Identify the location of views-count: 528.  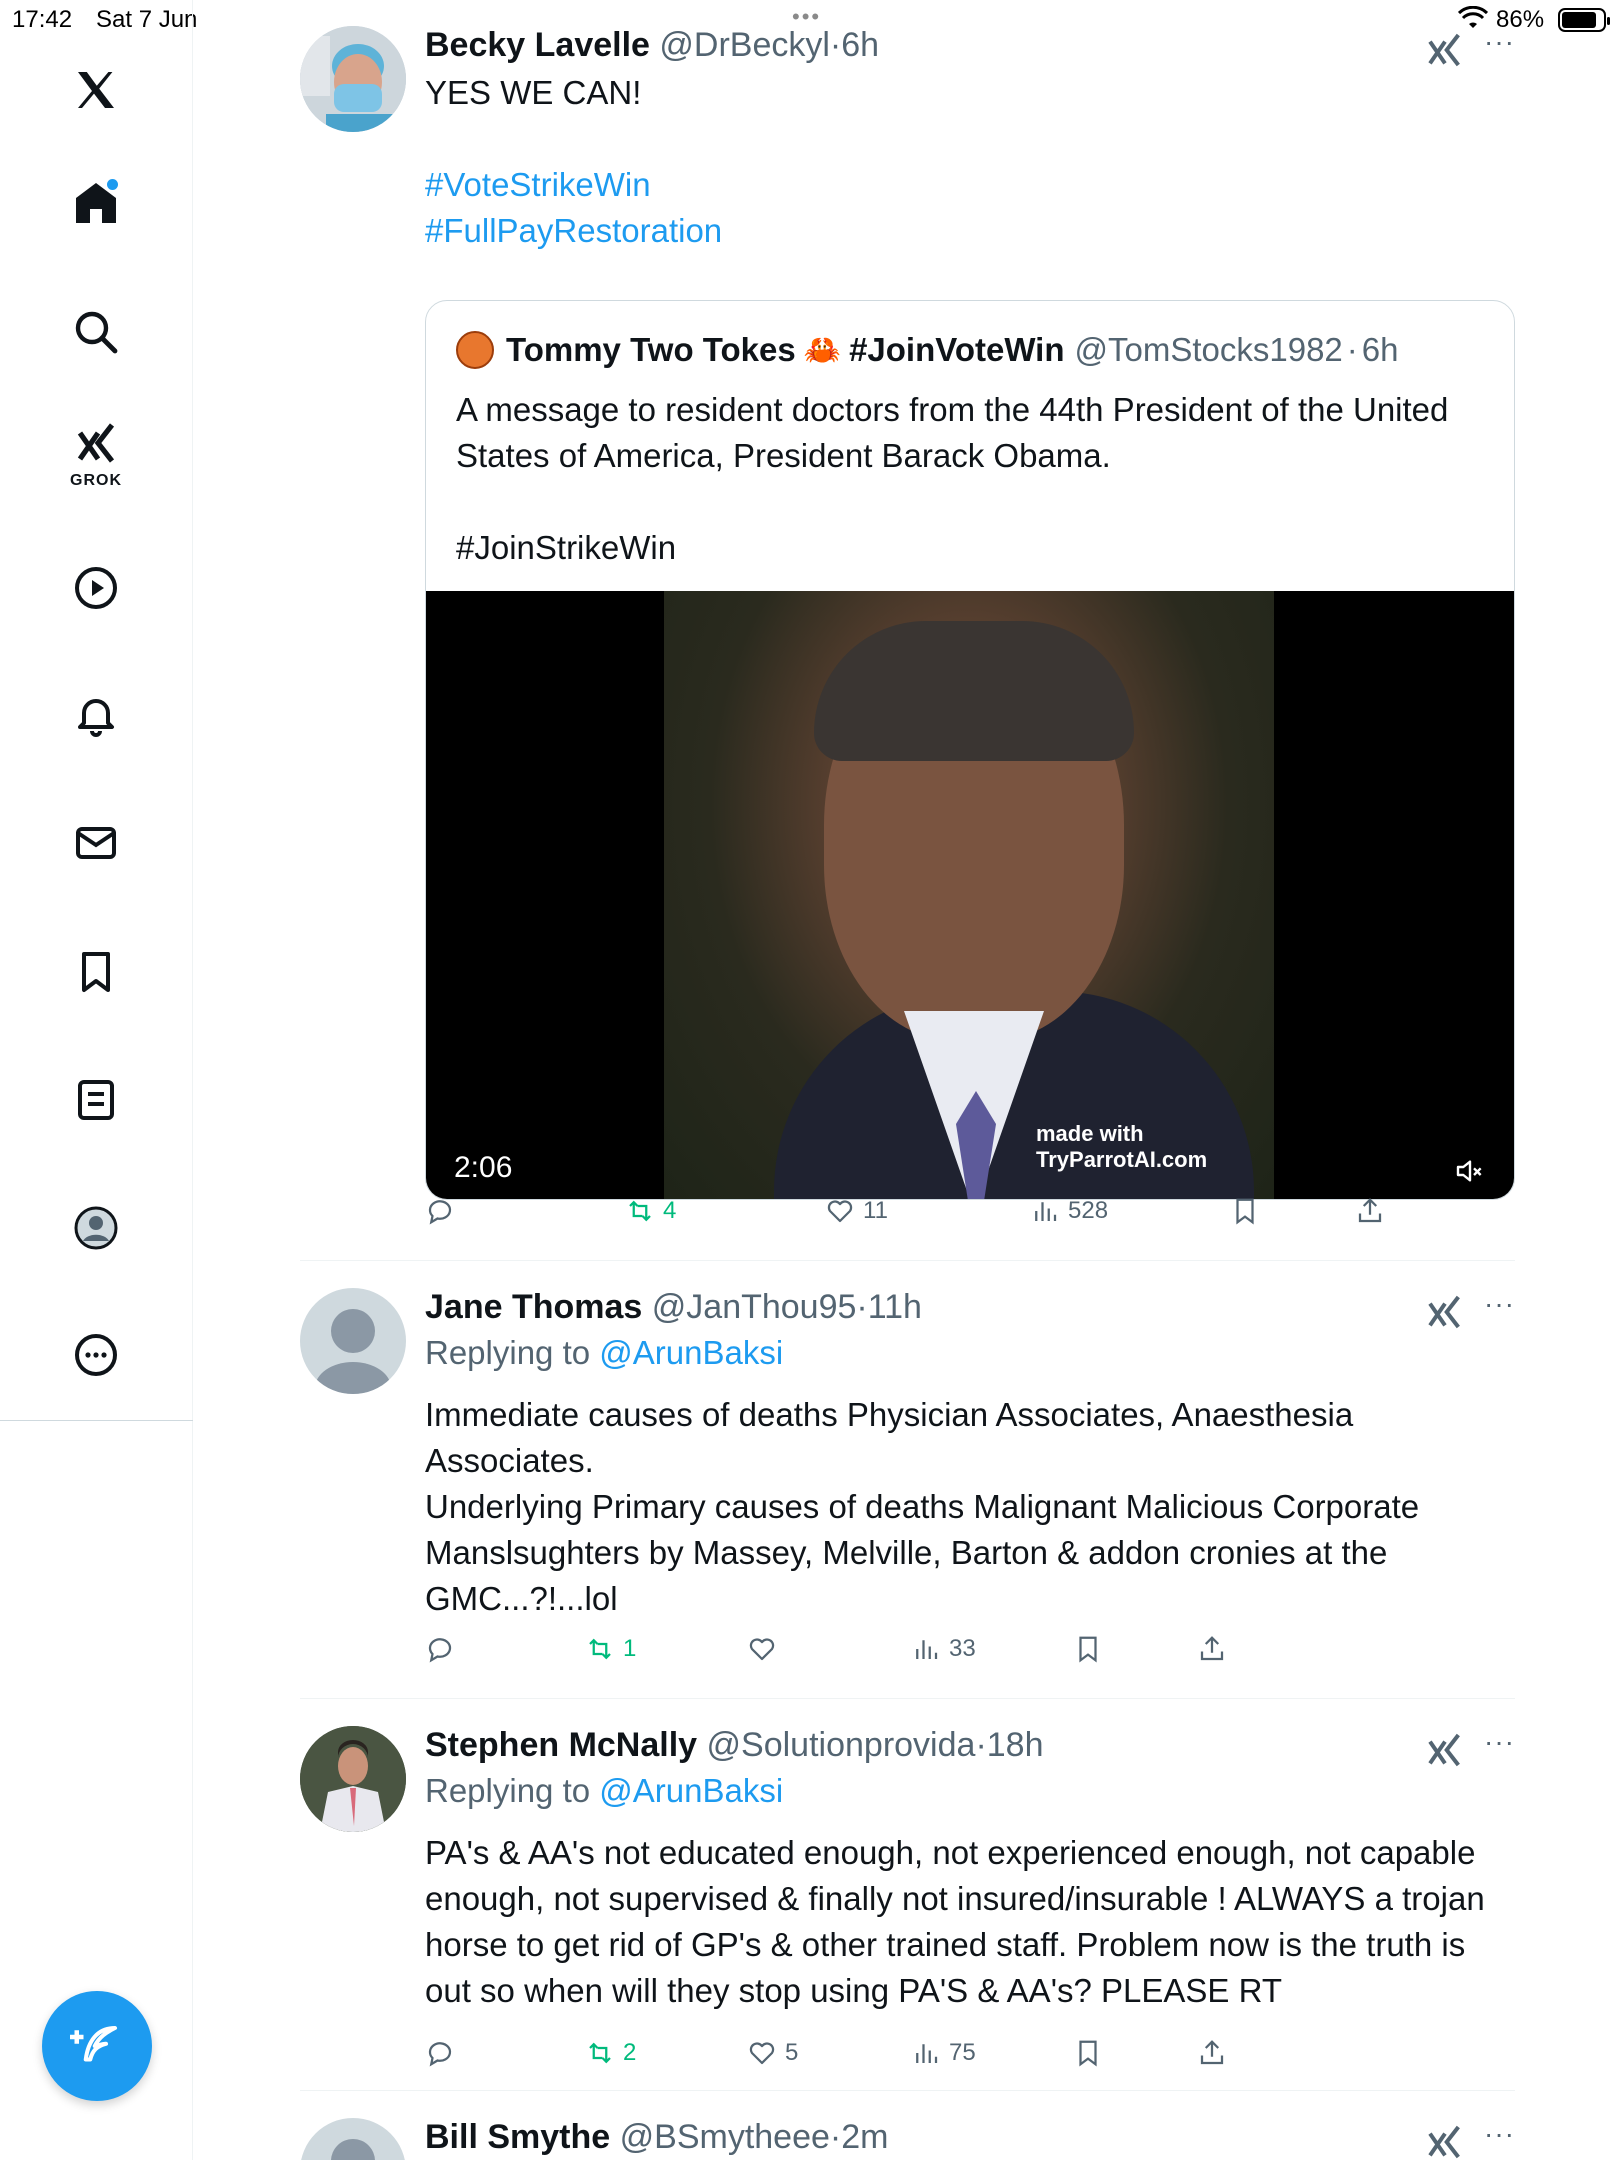
(1088, 1210).